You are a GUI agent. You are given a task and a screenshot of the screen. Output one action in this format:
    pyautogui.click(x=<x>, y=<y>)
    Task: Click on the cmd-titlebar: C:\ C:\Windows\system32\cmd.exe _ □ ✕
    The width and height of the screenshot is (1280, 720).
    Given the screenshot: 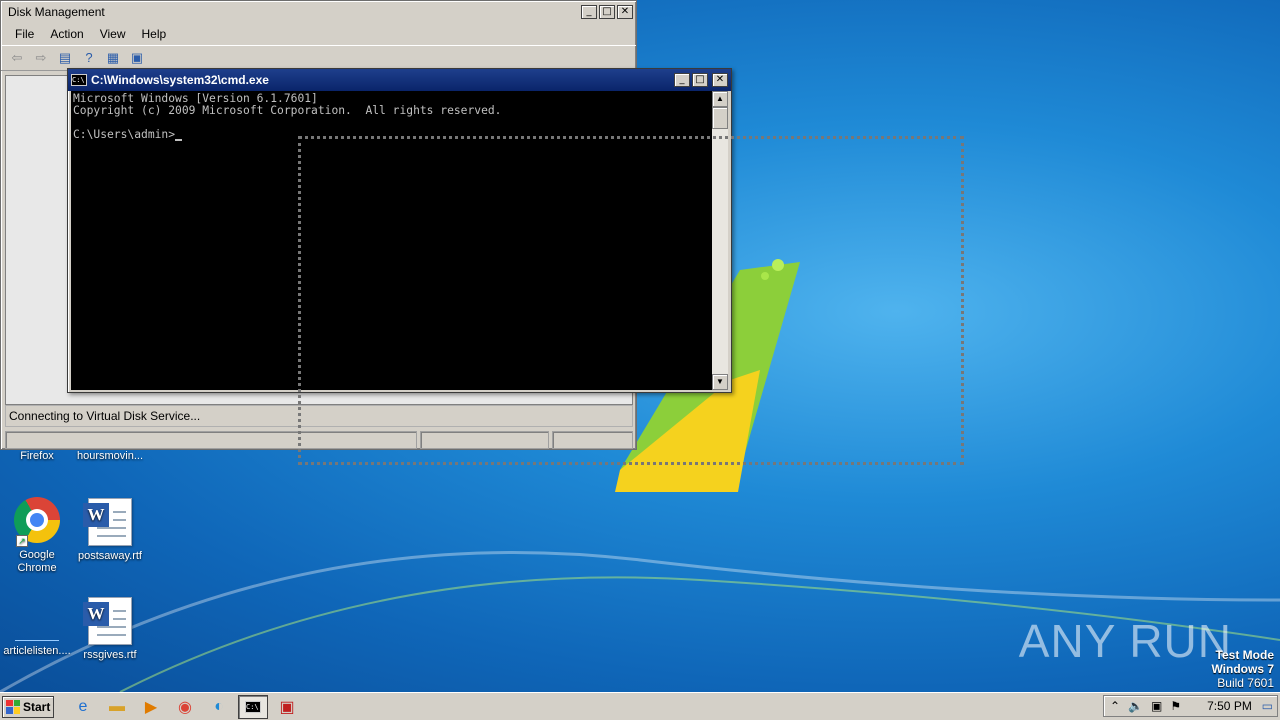 What is the action you would take?
    pyautogui.click(x=399, y=80)
    